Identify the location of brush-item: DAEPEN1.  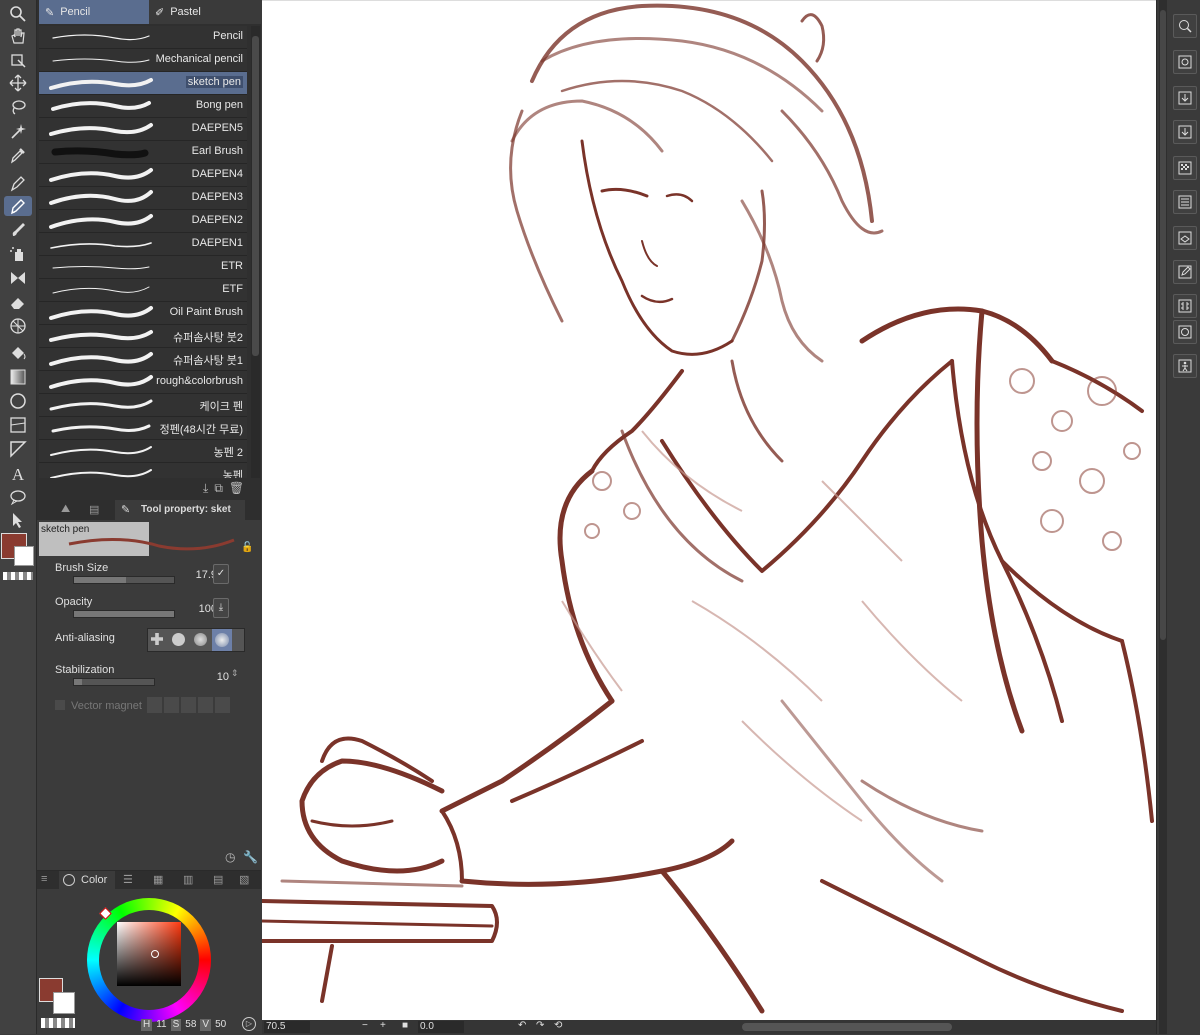
(143, 244).